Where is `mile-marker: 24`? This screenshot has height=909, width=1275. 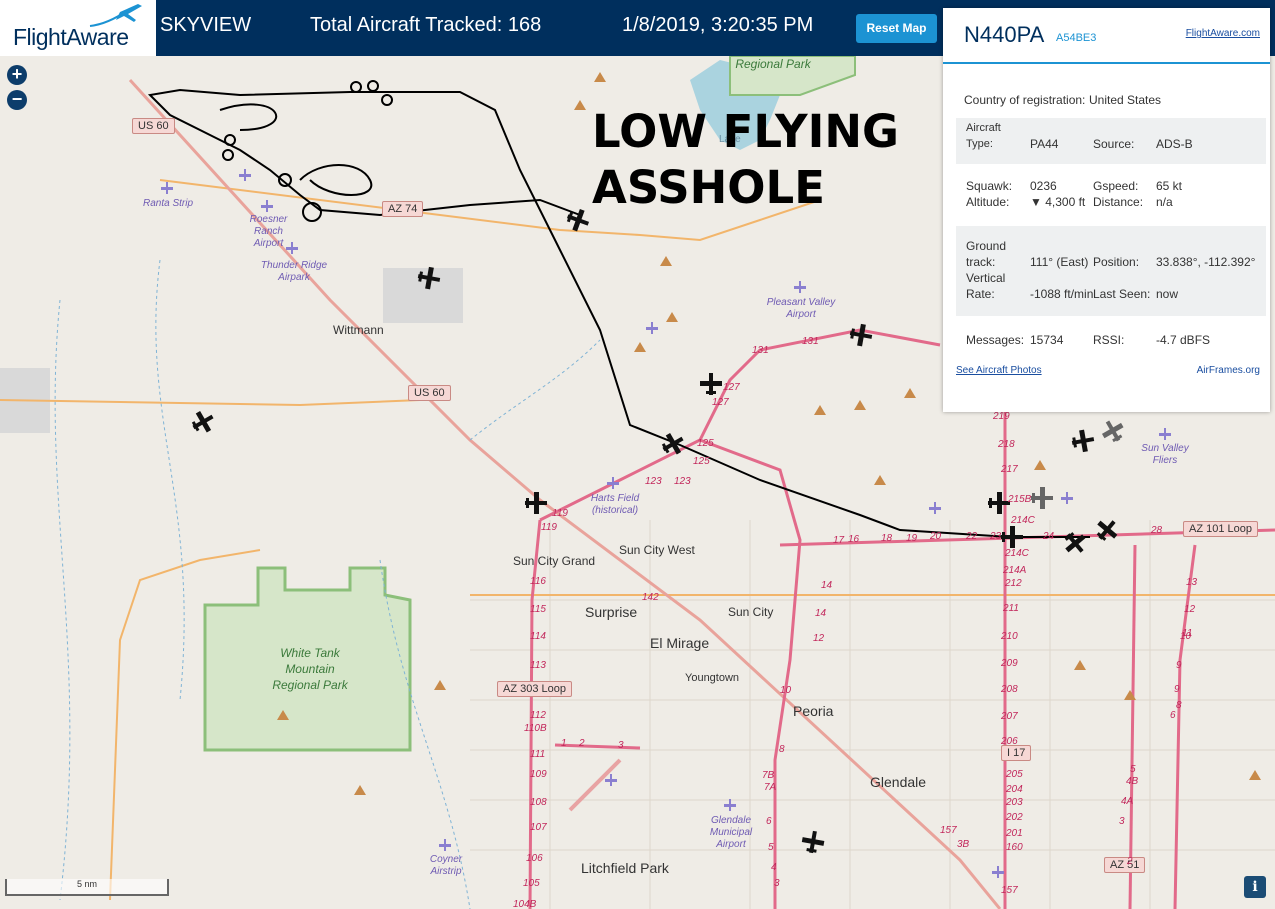
mile-marker: 24 is located at coordinates (1049, 536).